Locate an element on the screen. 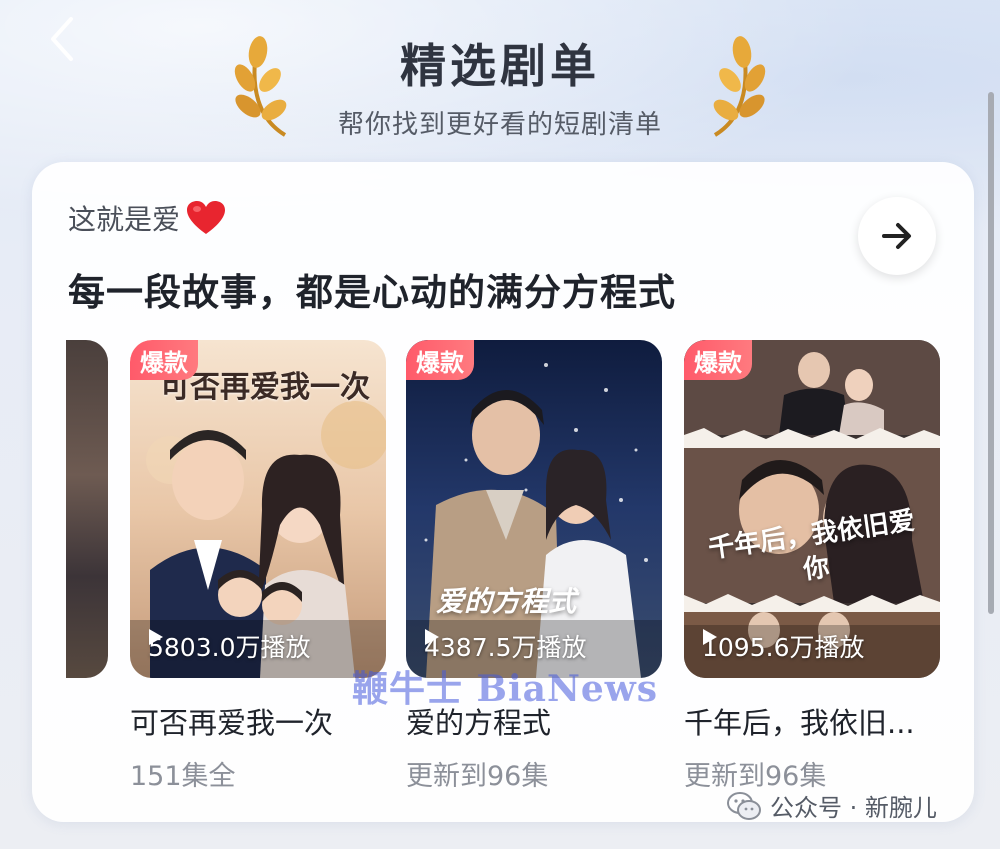 Image resolution: width=1000 pixels, height=849 pixels. watermark: 鞭牛士 BiaNews is located at coordinates (505, 689).